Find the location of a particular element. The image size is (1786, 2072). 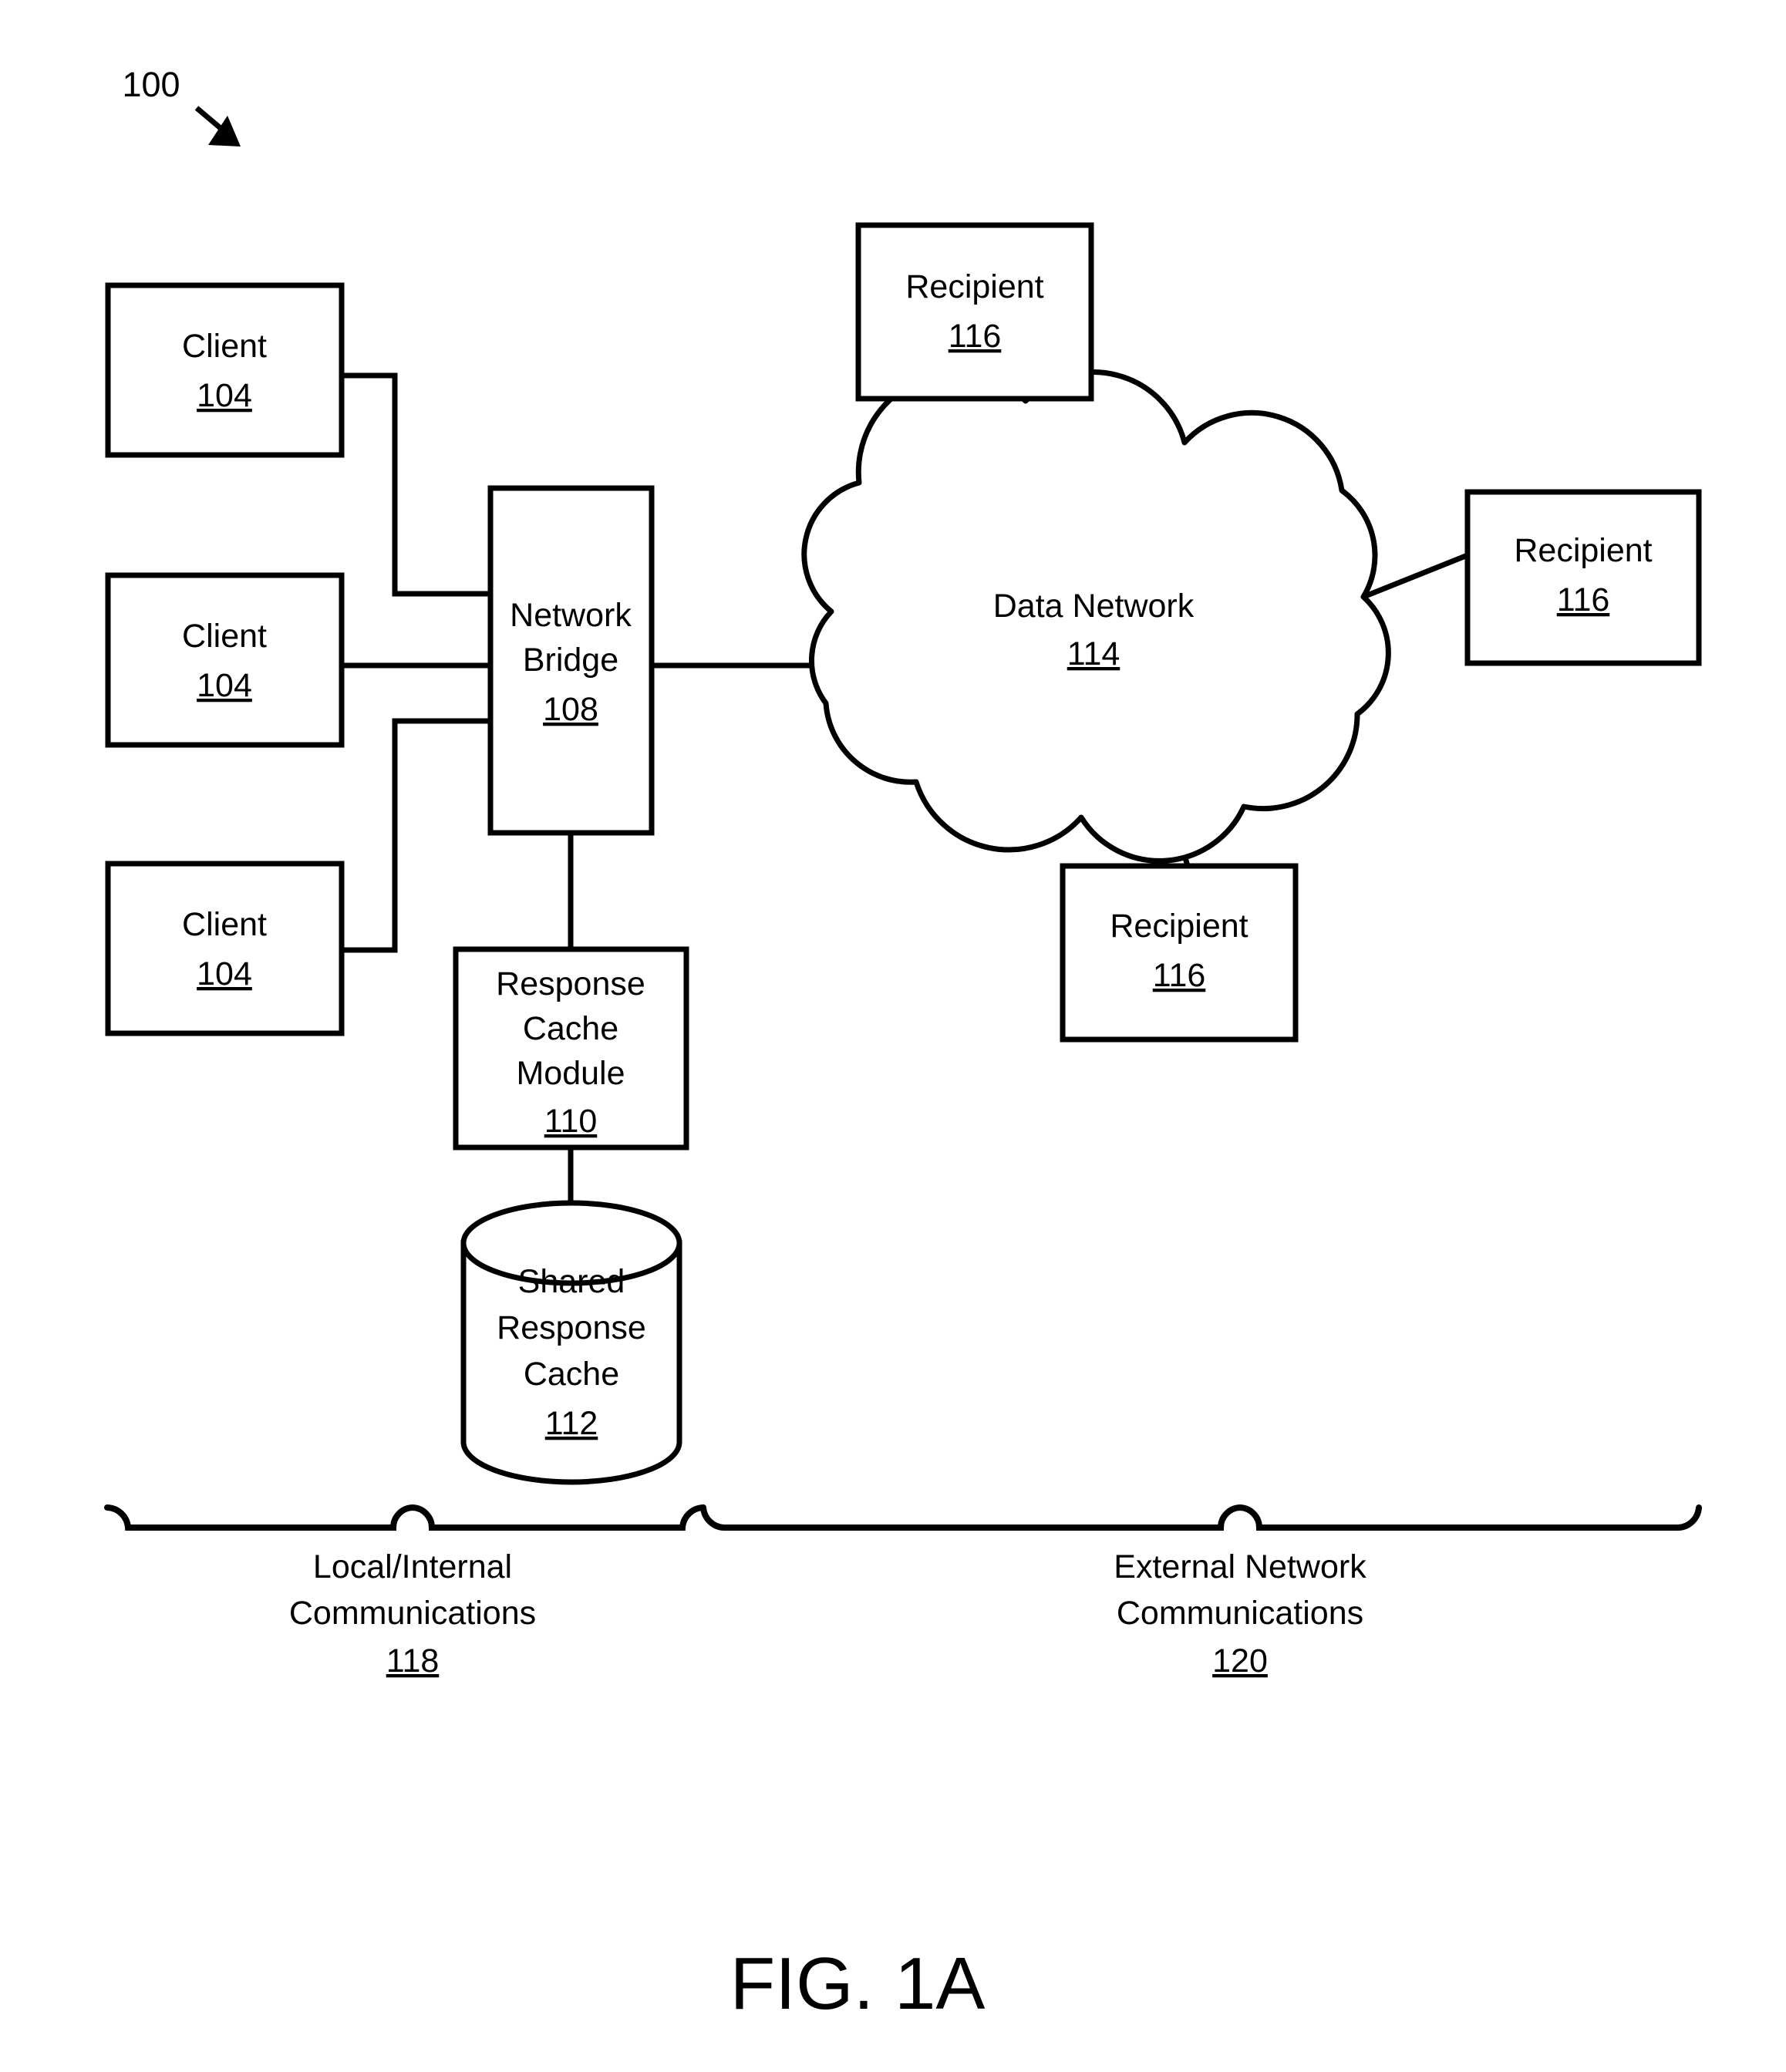

node-network-bridge: Network Bridge 108 is located at coordinates (571, 660).